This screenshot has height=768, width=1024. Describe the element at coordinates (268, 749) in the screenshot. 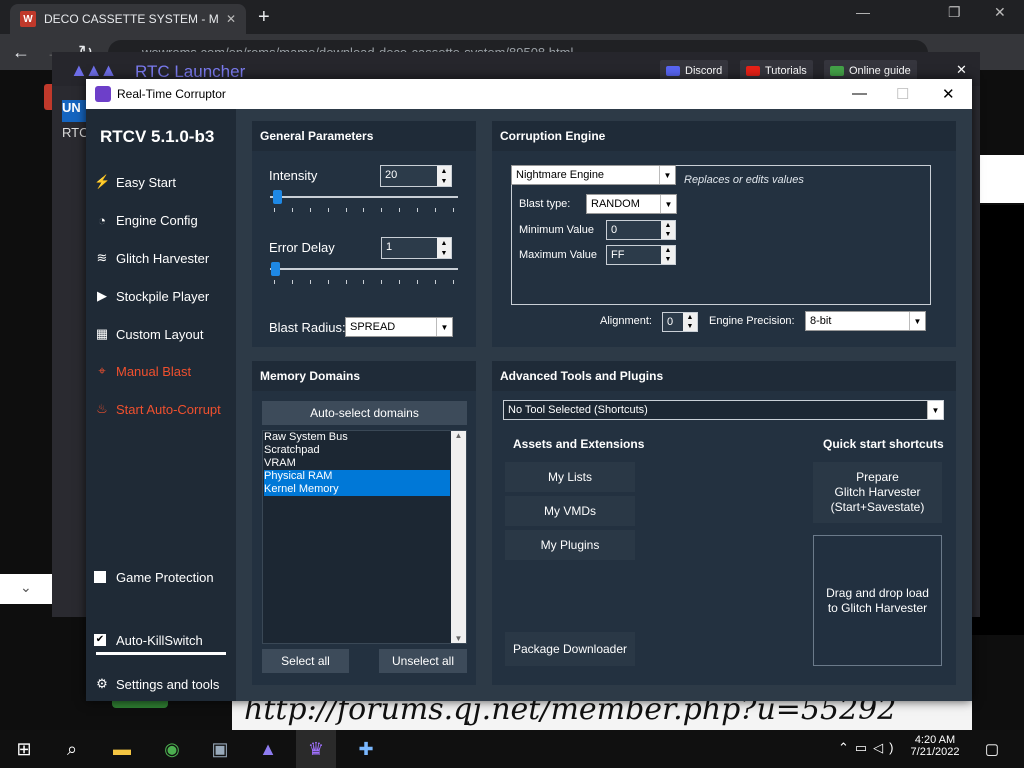

I see `rtc-launcher-taskbar-icon: ▲` at that location.